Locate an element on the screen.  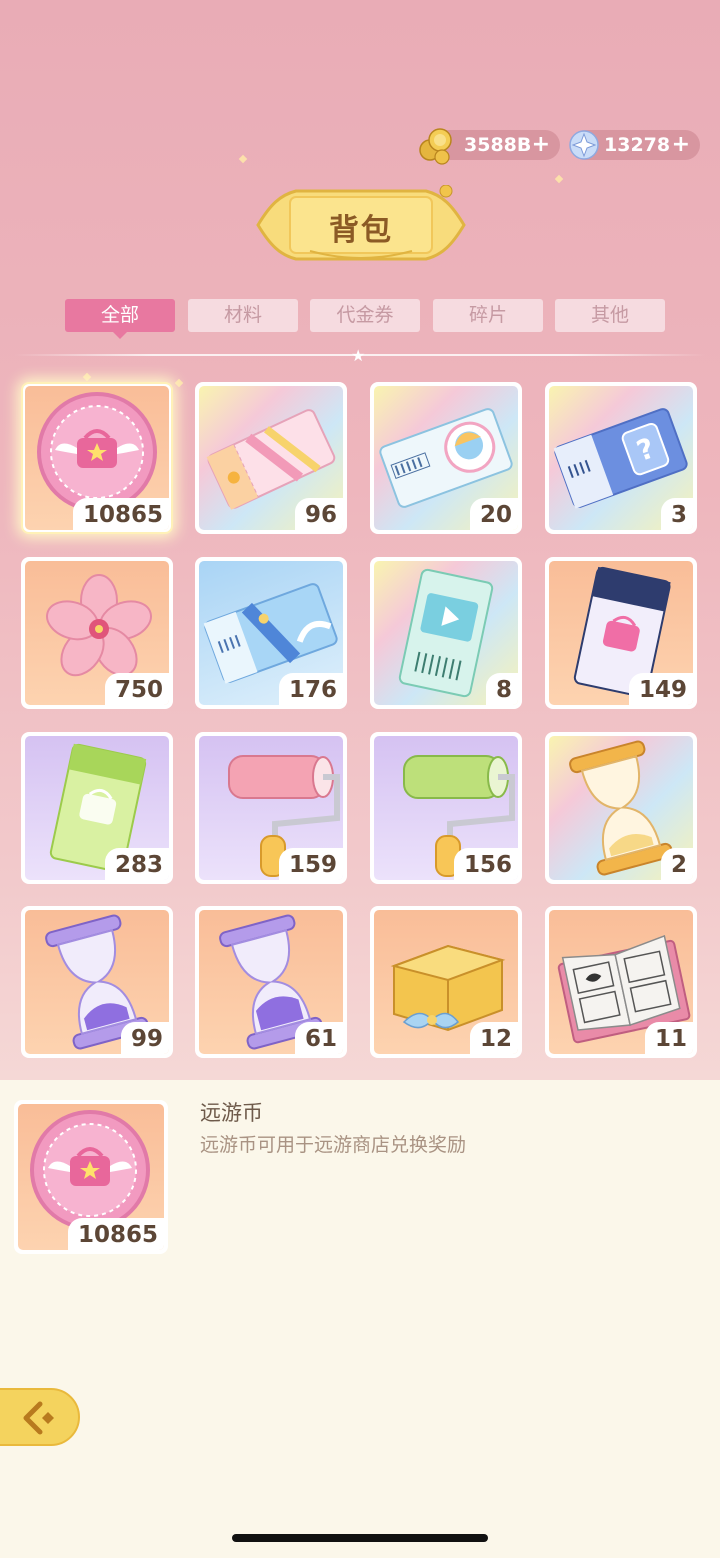
crystal-gem-icon is located at coordinates (584, 145).